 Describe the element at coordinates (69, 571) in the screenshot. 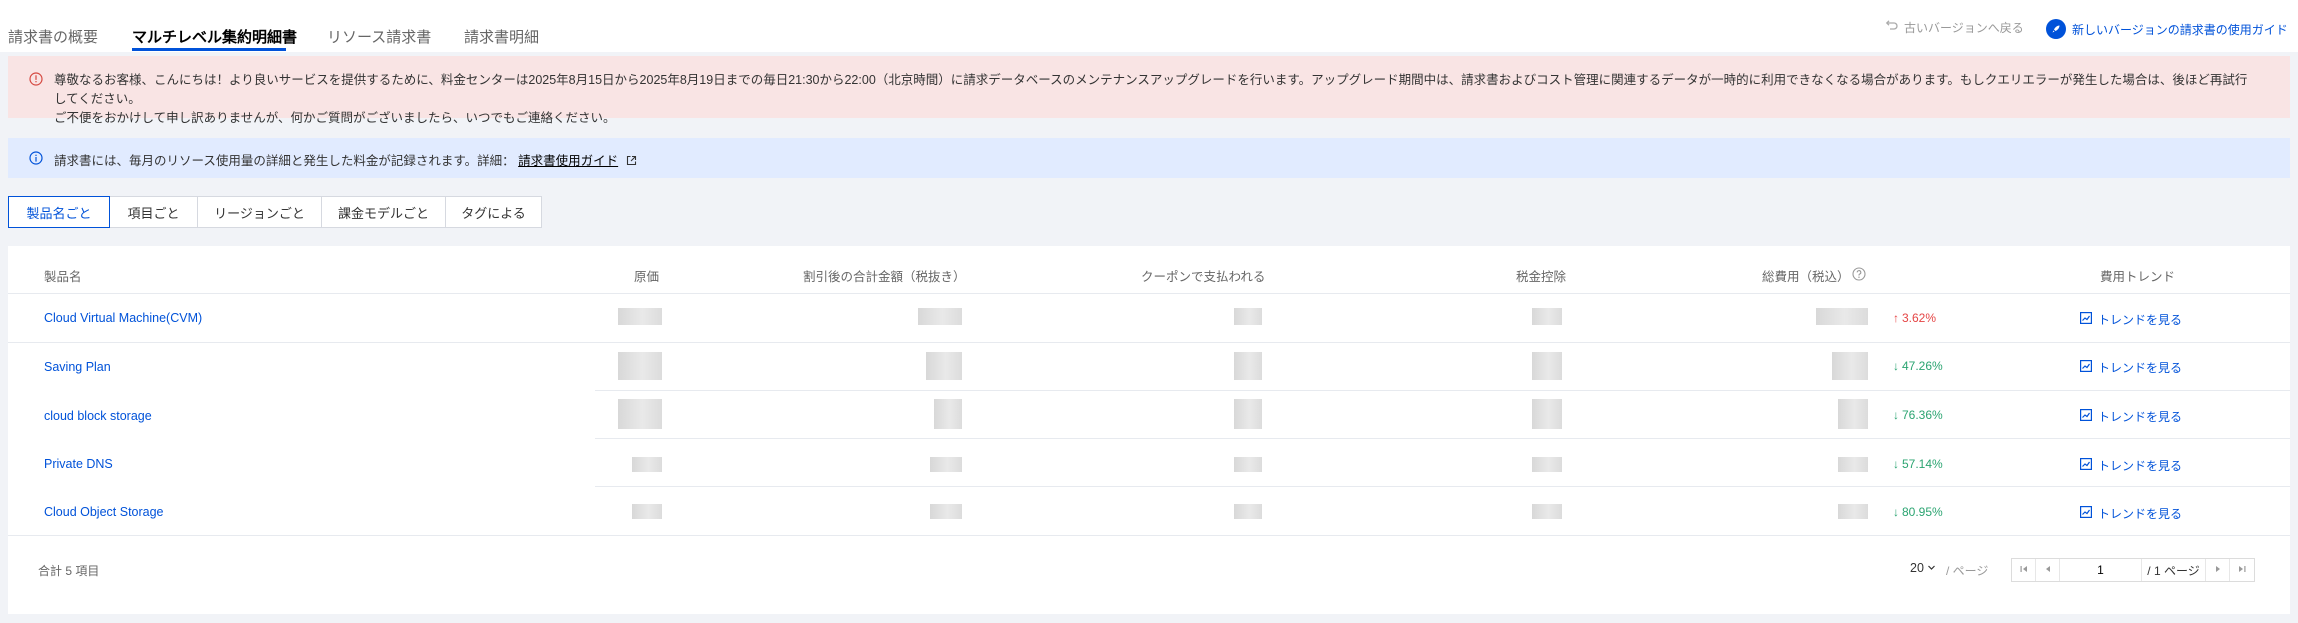

I see `total-items-count: 合計 5 項目` at that location.